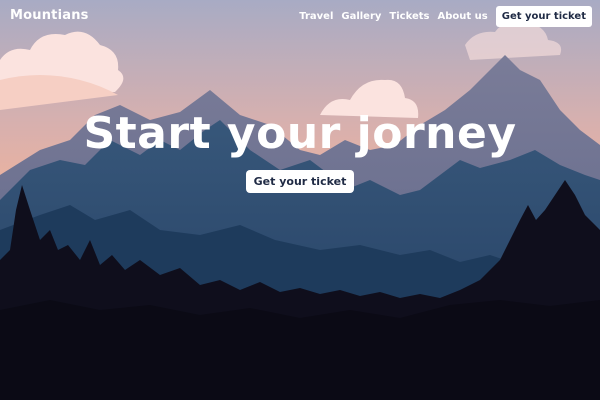 This screenshot has height=400, width=600. I want to click on nav-link-about-us: About us, so click(463, 16).